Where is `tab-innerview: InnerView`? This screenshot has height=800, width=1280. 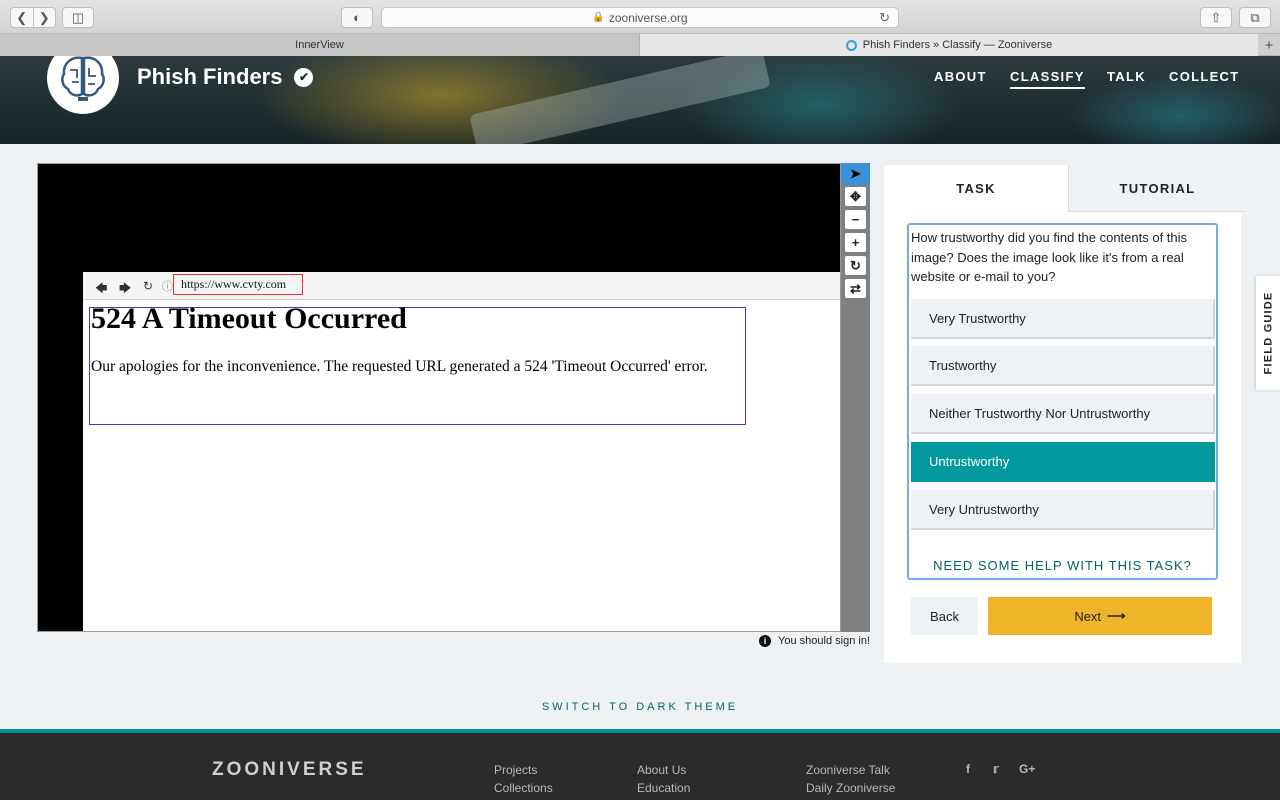 tab-innerview: InnerView is located at coordinates (320, 45).